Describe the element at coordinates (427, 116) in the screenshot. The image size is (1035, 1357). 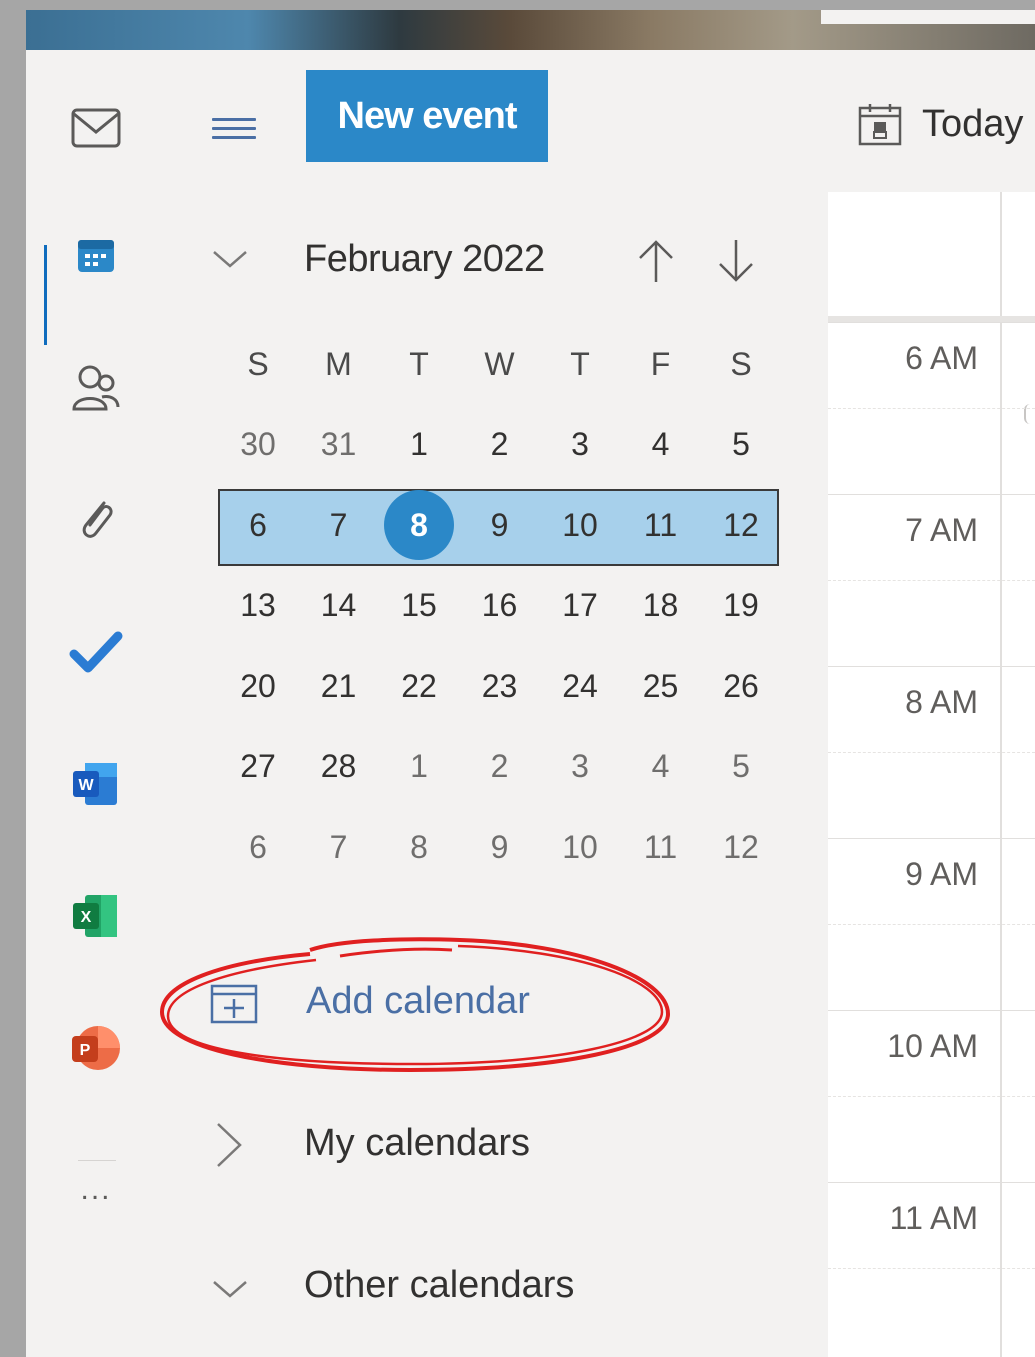
I see `new-event-button: New event` at that location.